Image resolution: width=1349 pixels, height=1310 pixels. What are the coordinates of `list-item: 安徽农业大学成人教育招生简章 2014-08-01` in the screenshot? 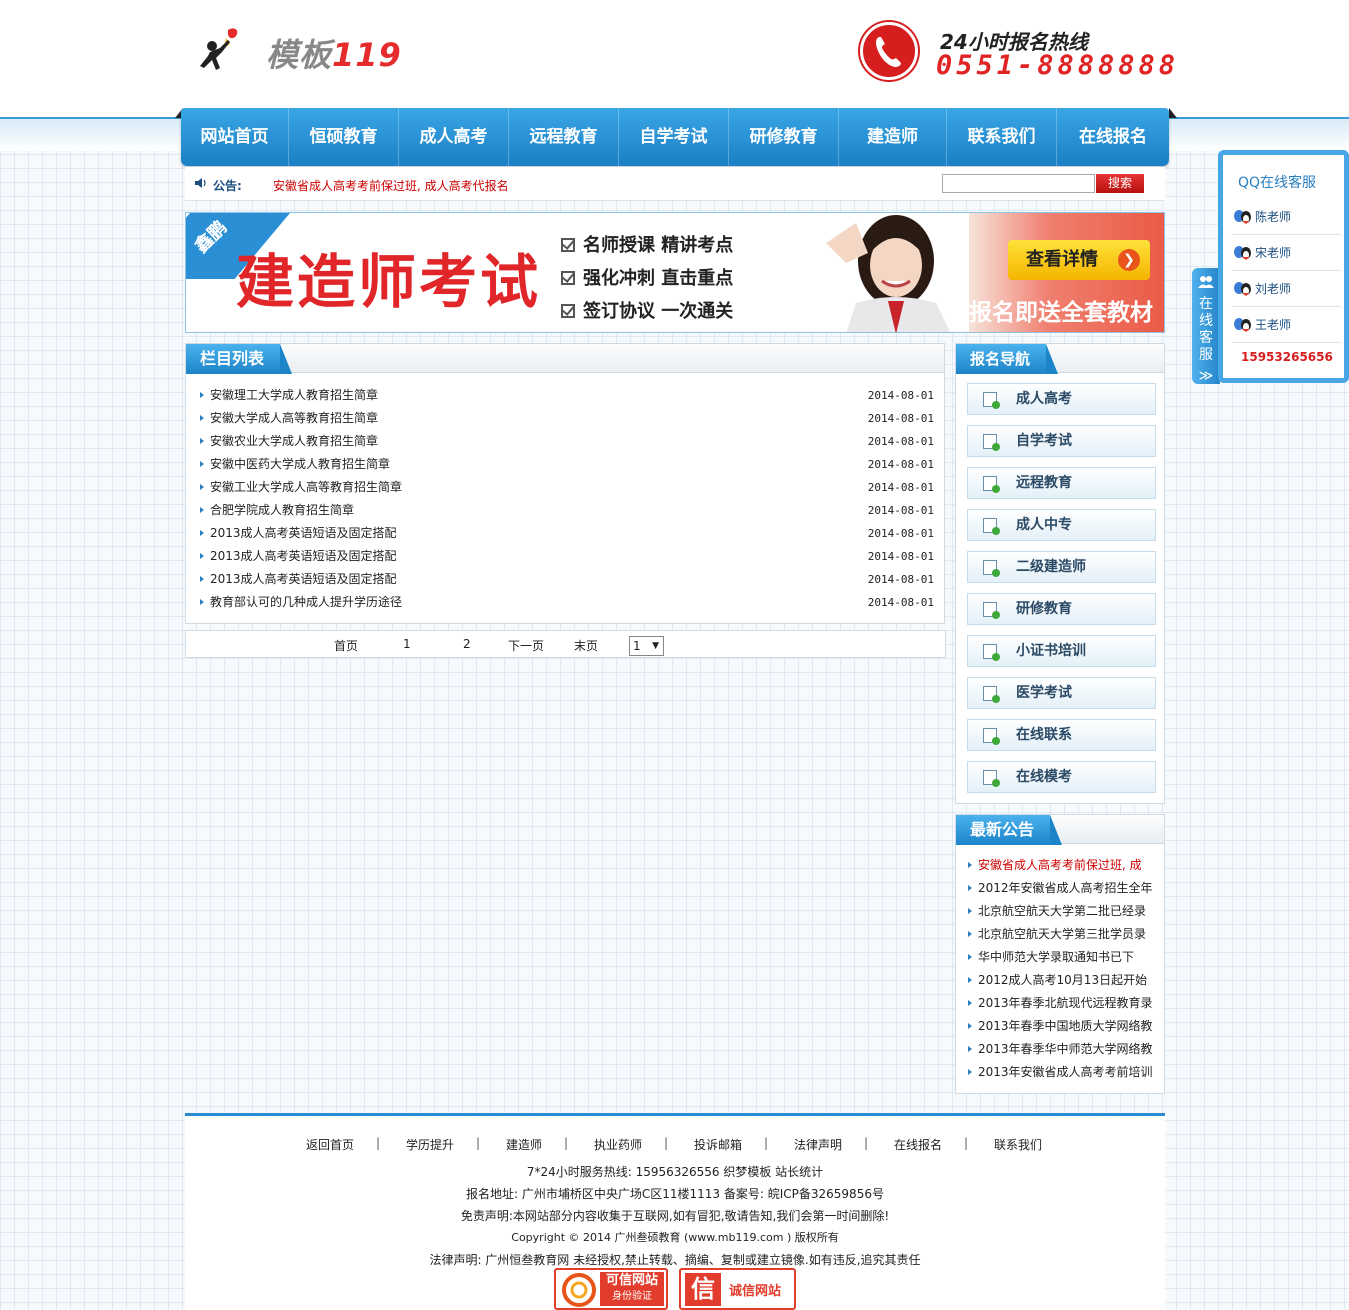 It's located at (567, 441).